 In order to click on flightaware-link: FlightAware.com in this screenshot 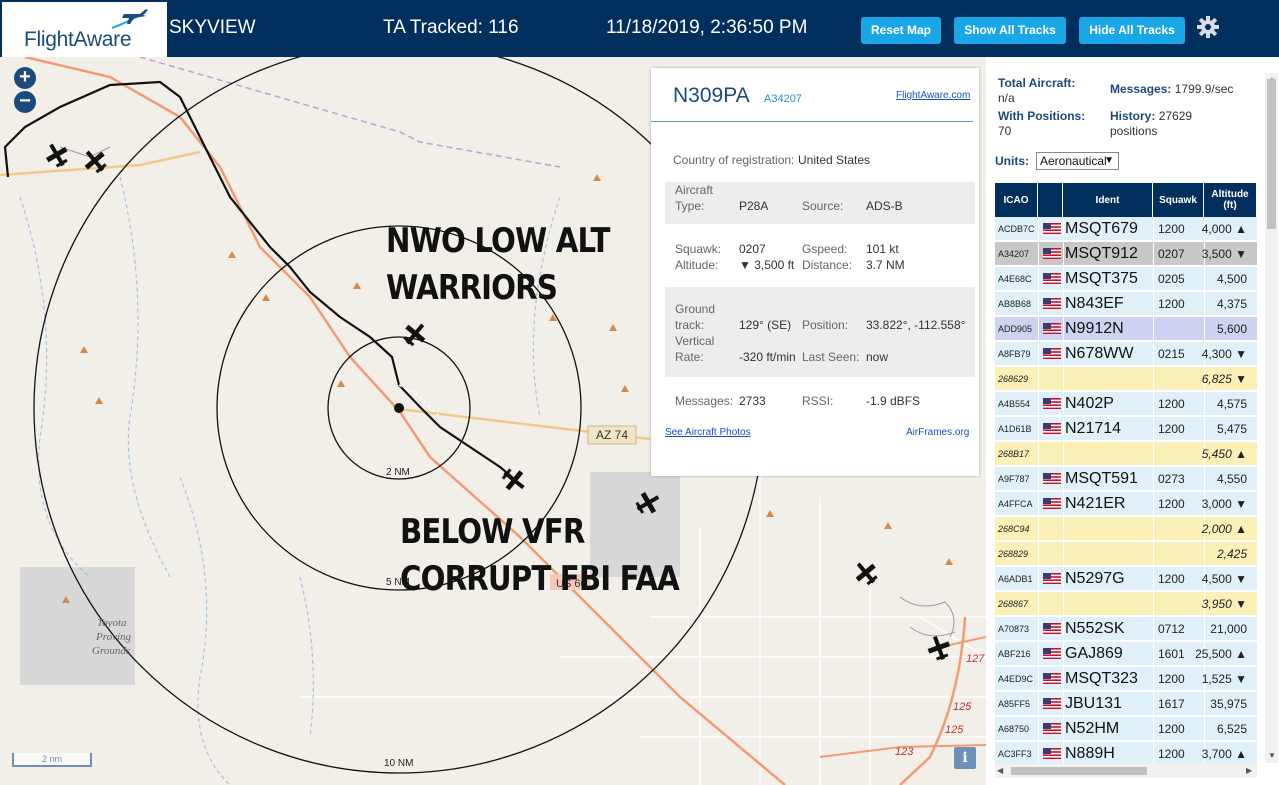, I will do `click(933, 95)`.